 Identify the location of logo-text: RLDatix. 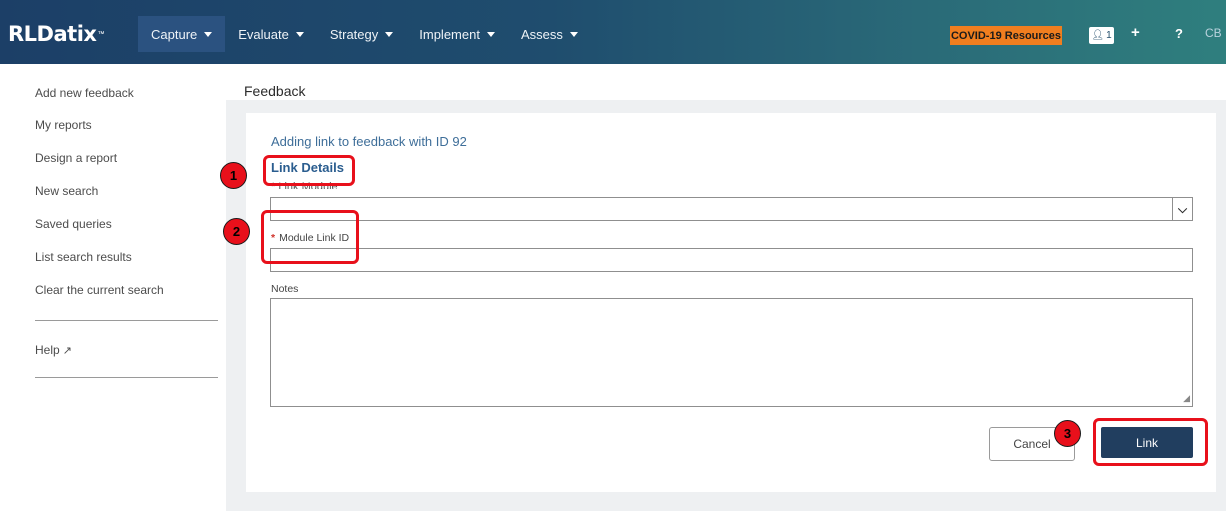
(52, 34).